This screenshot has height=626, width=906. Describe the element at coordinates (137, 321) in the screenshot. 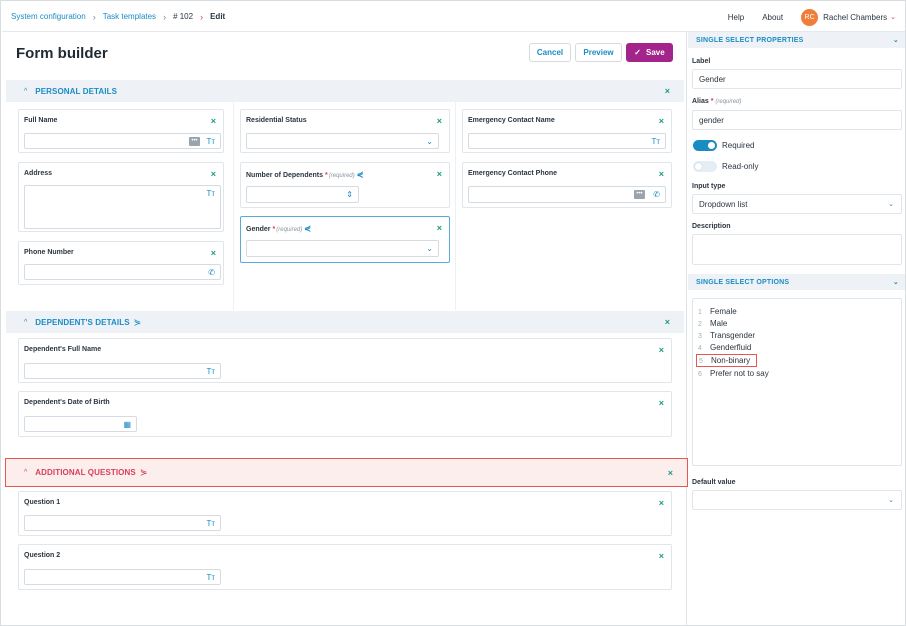

I see `share-icon: ⋟` at that location.